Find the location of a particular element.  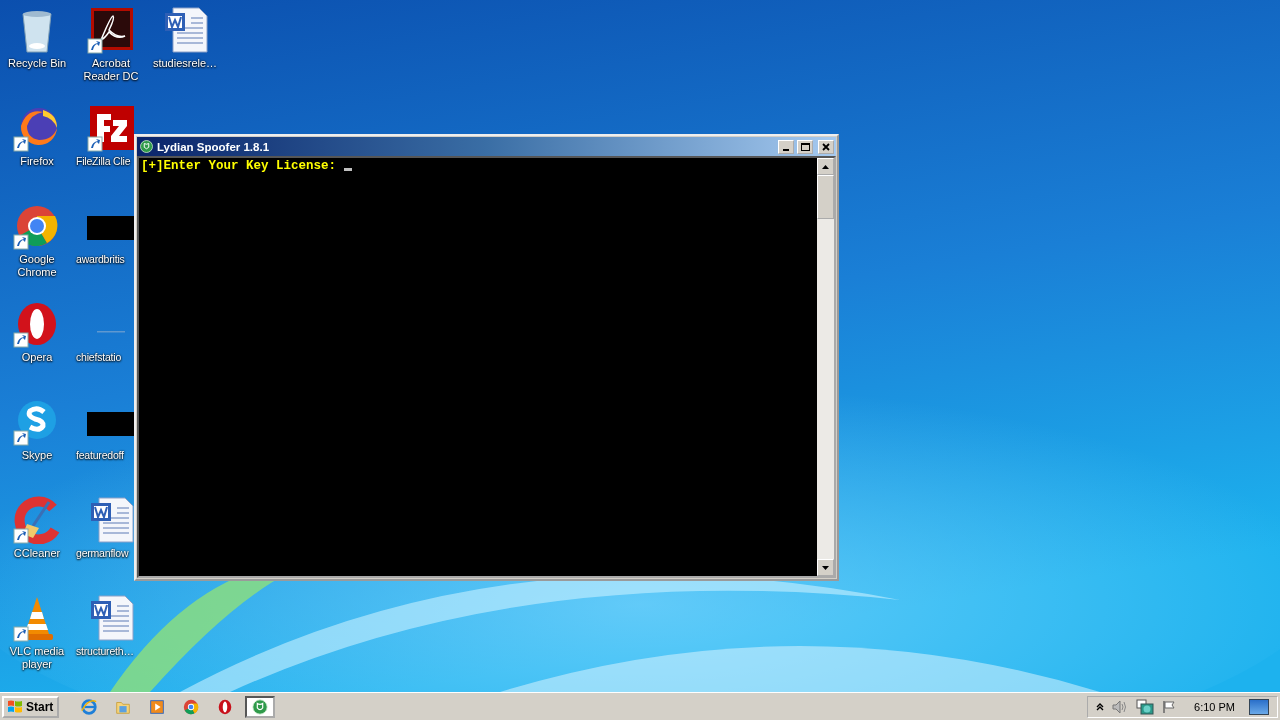

window-title: Lydian Spoofer 1.8.1 is located at coordinates (214, 146).